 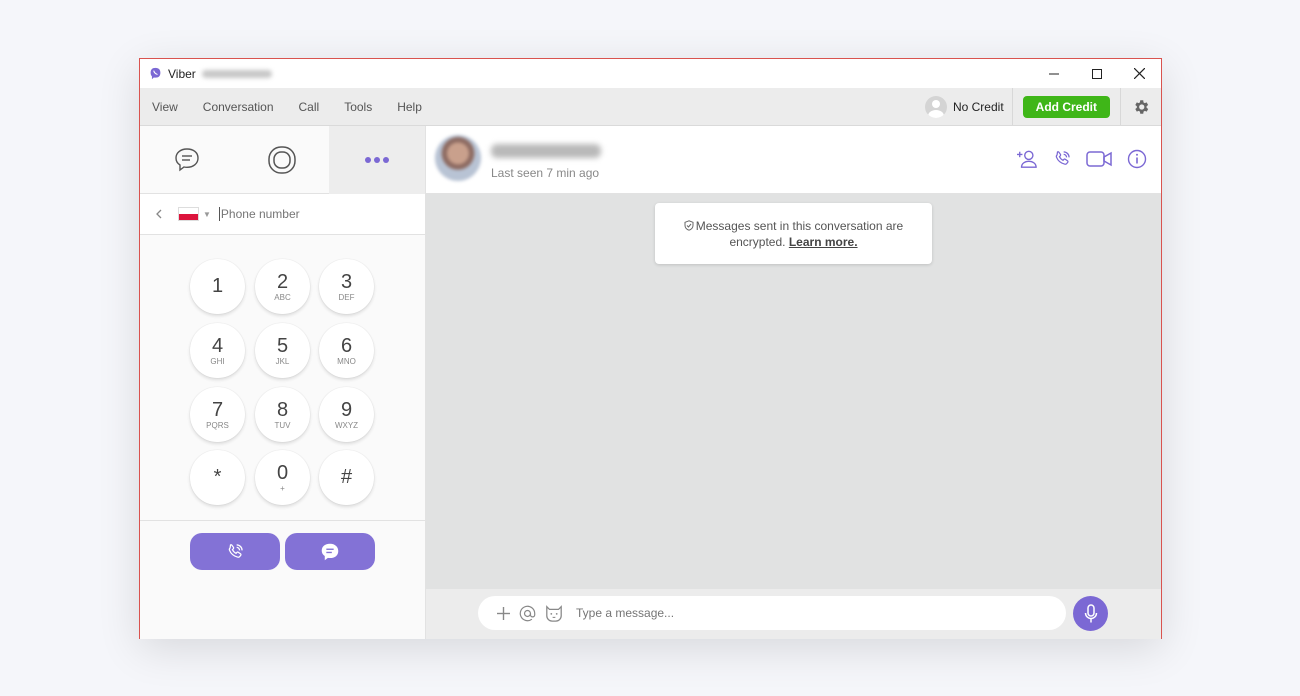 I want to click on more-dots-icon, so click(x=377, y=160).